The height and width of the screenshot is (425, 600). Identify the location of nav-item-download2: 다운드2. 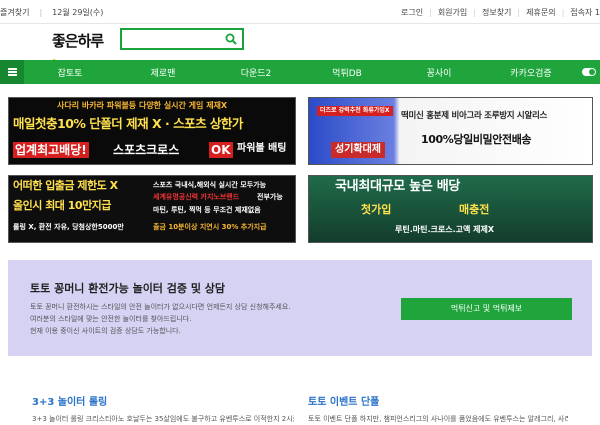
(256, 72).